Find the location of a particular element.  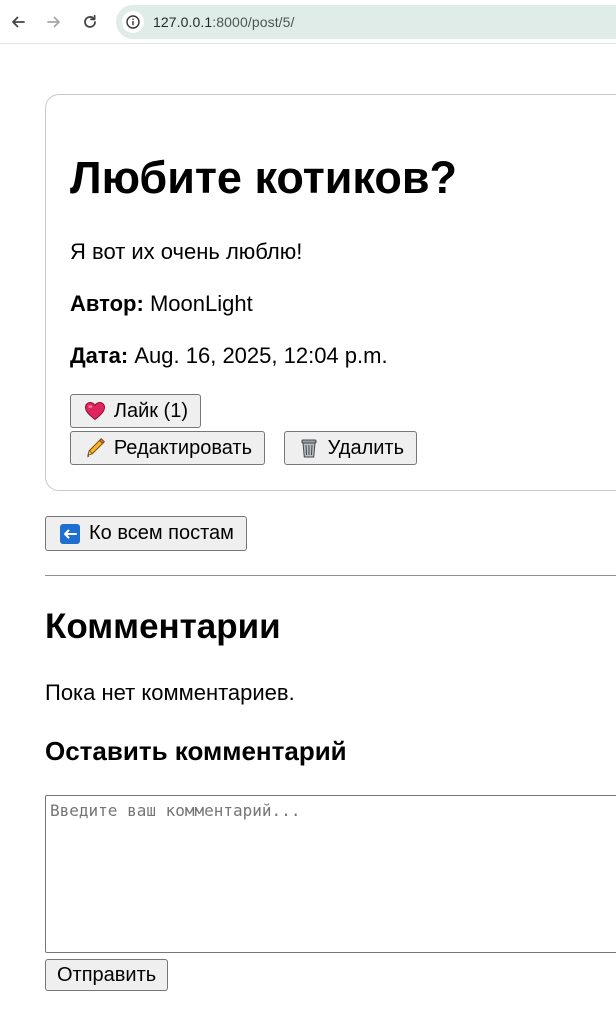

back-to-posts-button: Ко всем постам is located at coordinates (146, 533).